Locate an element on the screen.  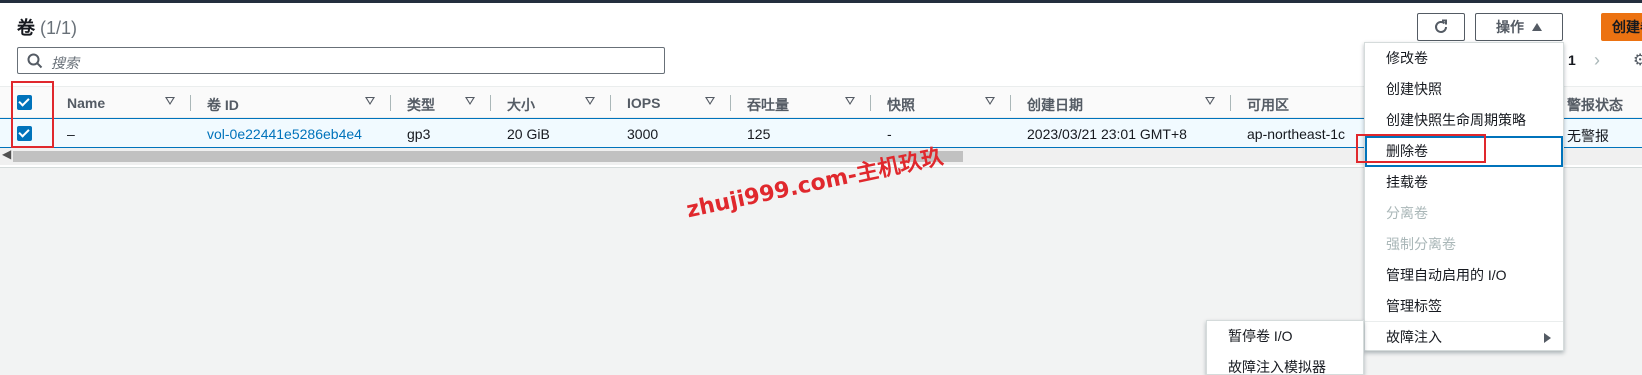
cell-created: 2023/03/21 23:01 GMT+8 is located at coordinates (1107, 134).